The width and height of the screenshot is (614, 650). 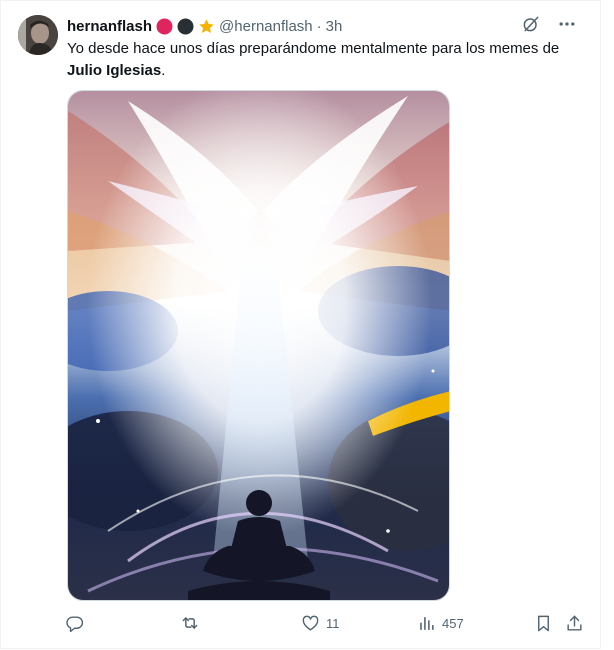 What do you see at coordinates (163, 70) in the screenshot?
I see `tweet-text-end: .` at bounding box center [163, 70].